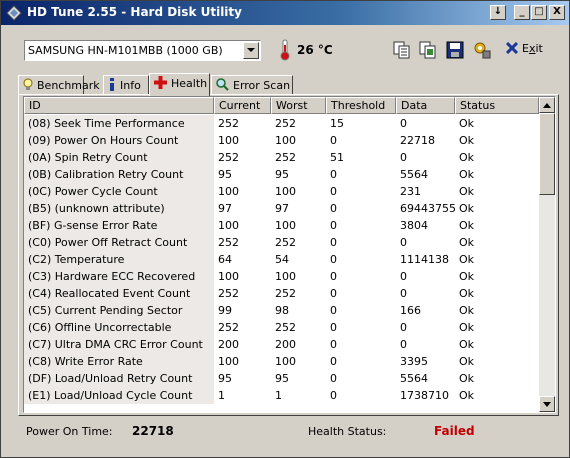  I want to click on table-row: (C4) Reallocated Event Count 252 252 0 0 Ok, so click(281, 293).